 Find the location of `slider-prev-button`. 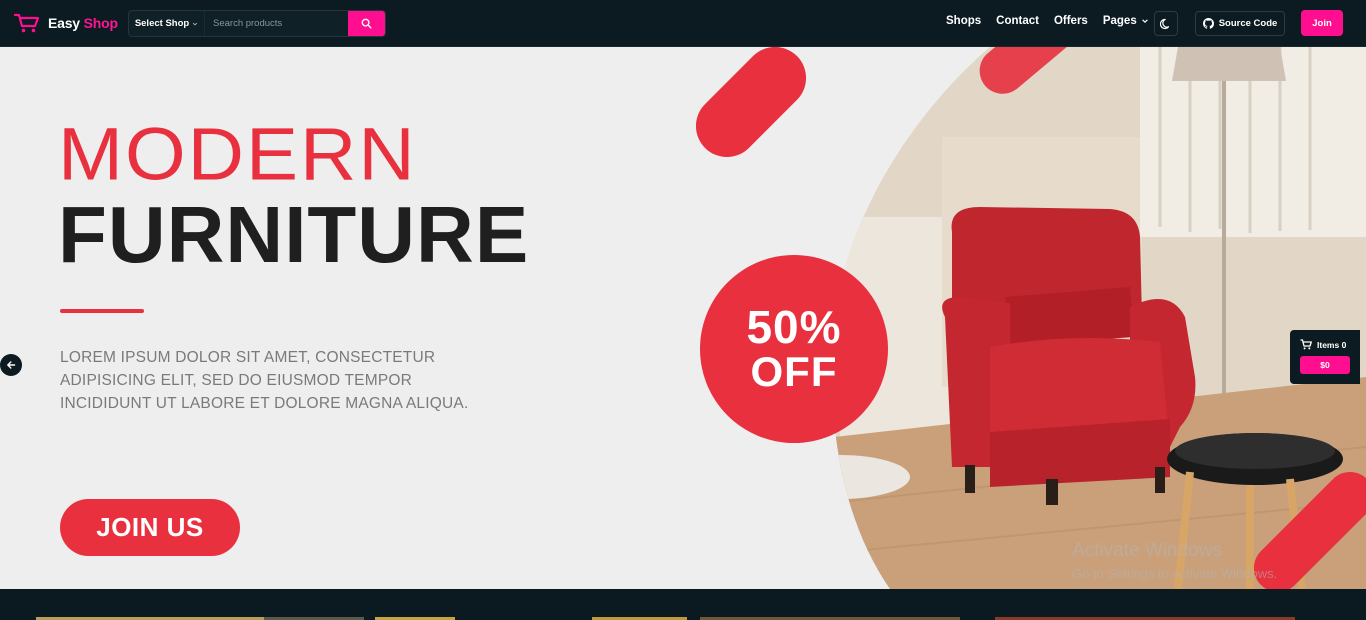

slider-prev-button is located at coordinates (11, 365).